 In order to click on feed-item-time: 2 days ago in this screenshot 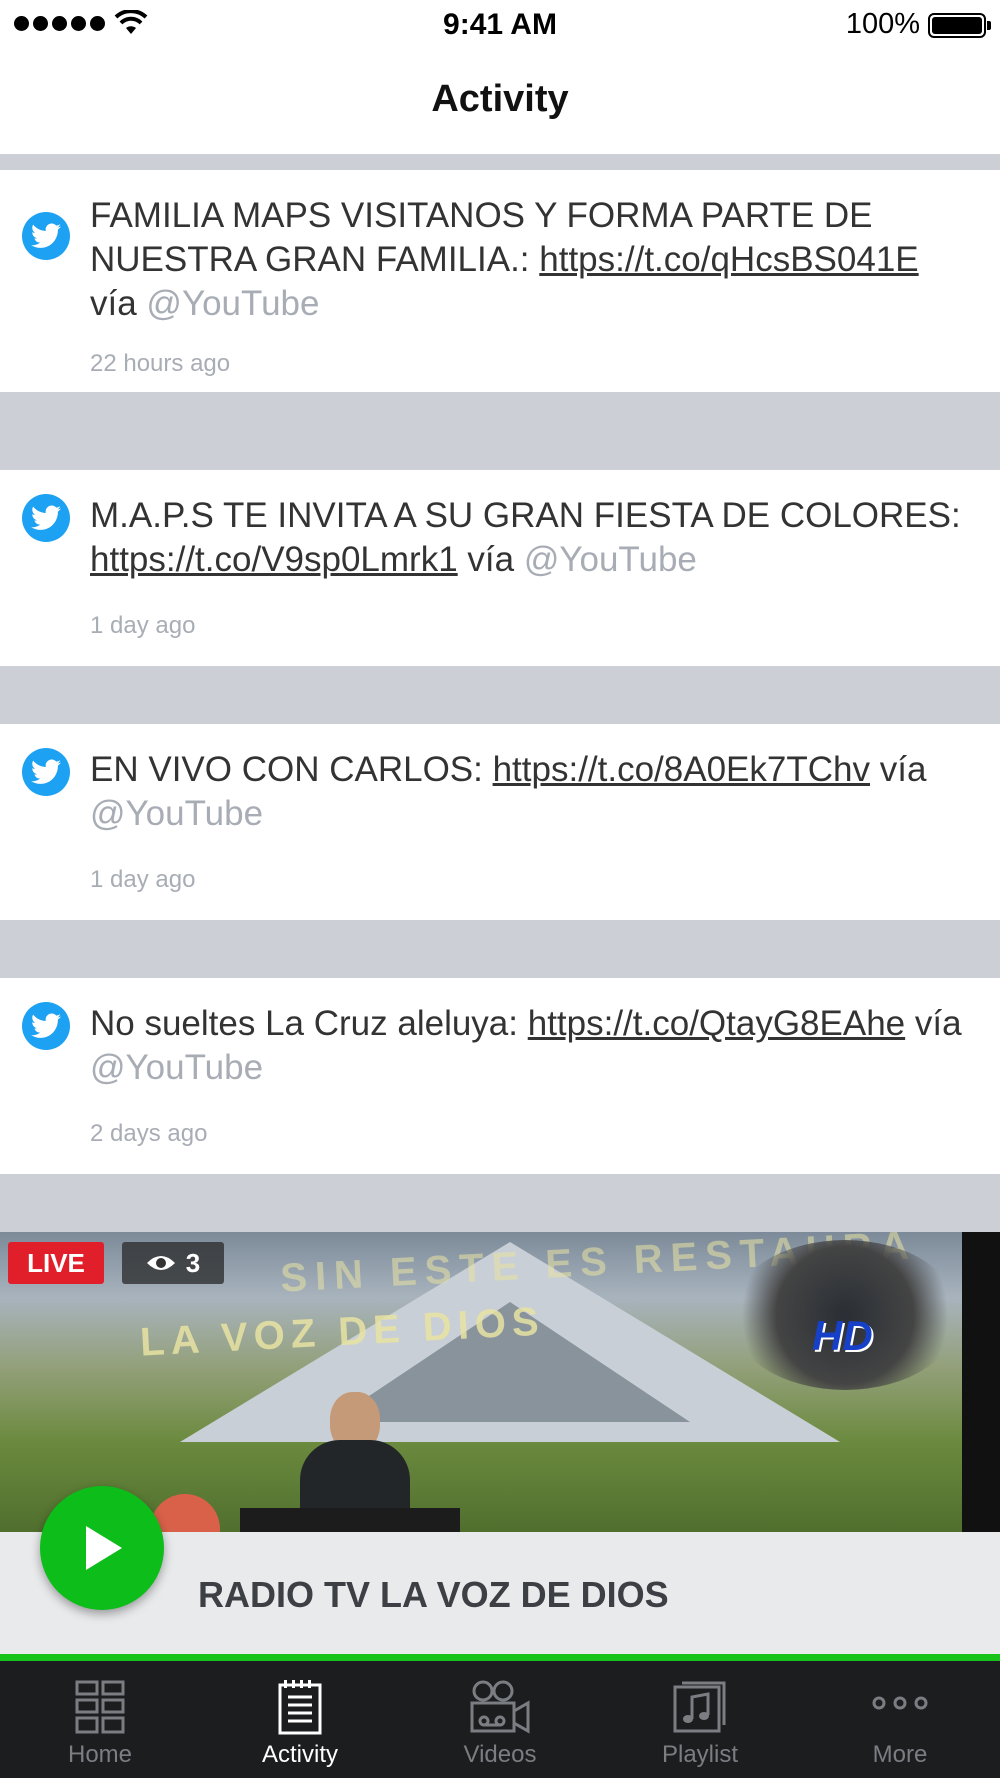, I will do `click(149, 1133)`.